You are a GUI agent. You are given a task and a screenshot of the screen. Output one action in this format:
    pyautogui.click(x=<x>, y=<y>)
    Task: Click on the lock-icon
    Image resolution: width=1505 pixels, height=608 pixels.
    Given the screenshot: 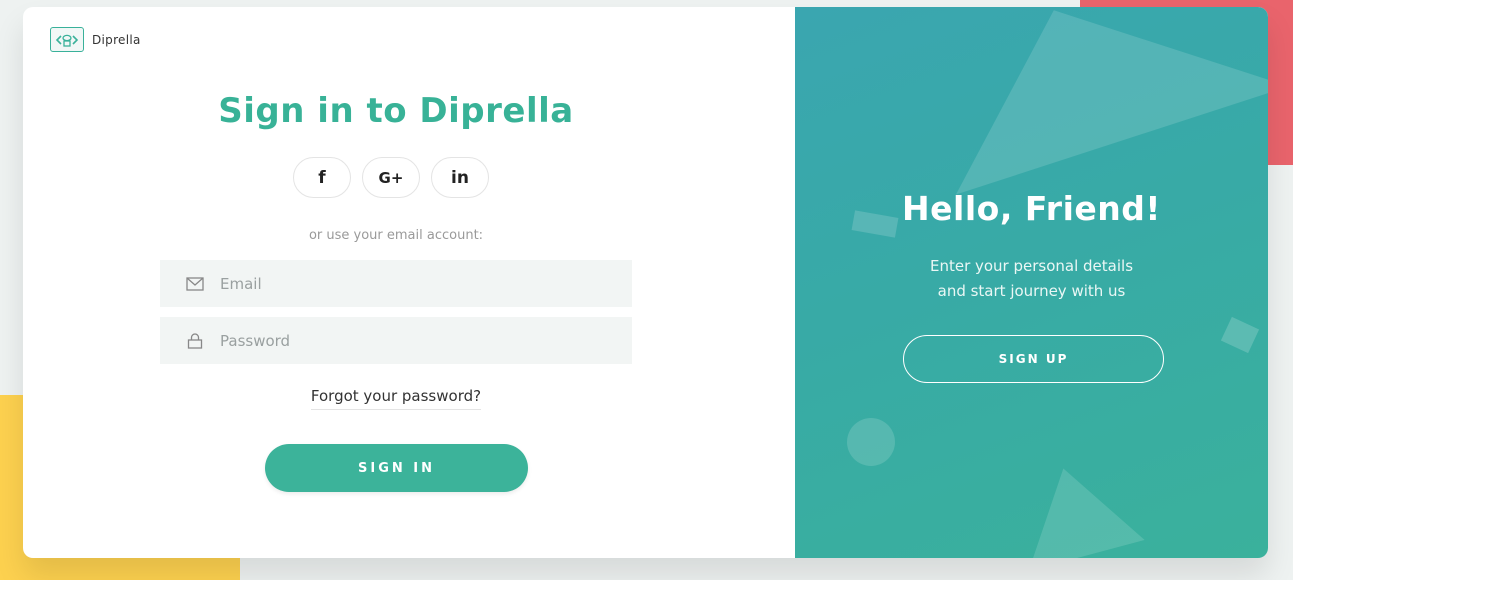 What is the action you would take?
    pyautogui.click(x=195, y=341)
    